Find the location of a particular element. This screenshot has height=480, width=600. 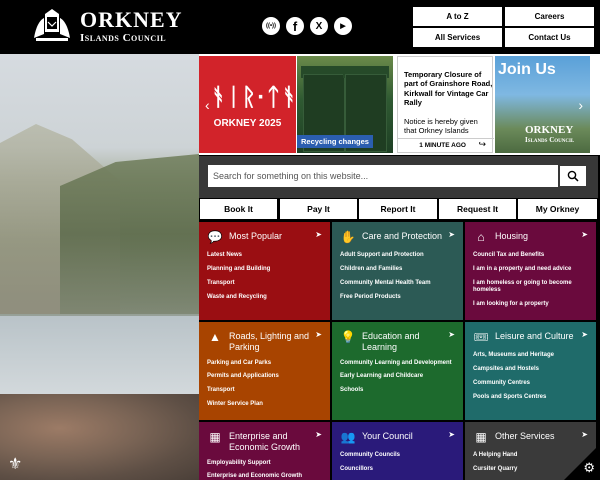

contact-us-button: Contact Us is located at coordinates (549, 37).